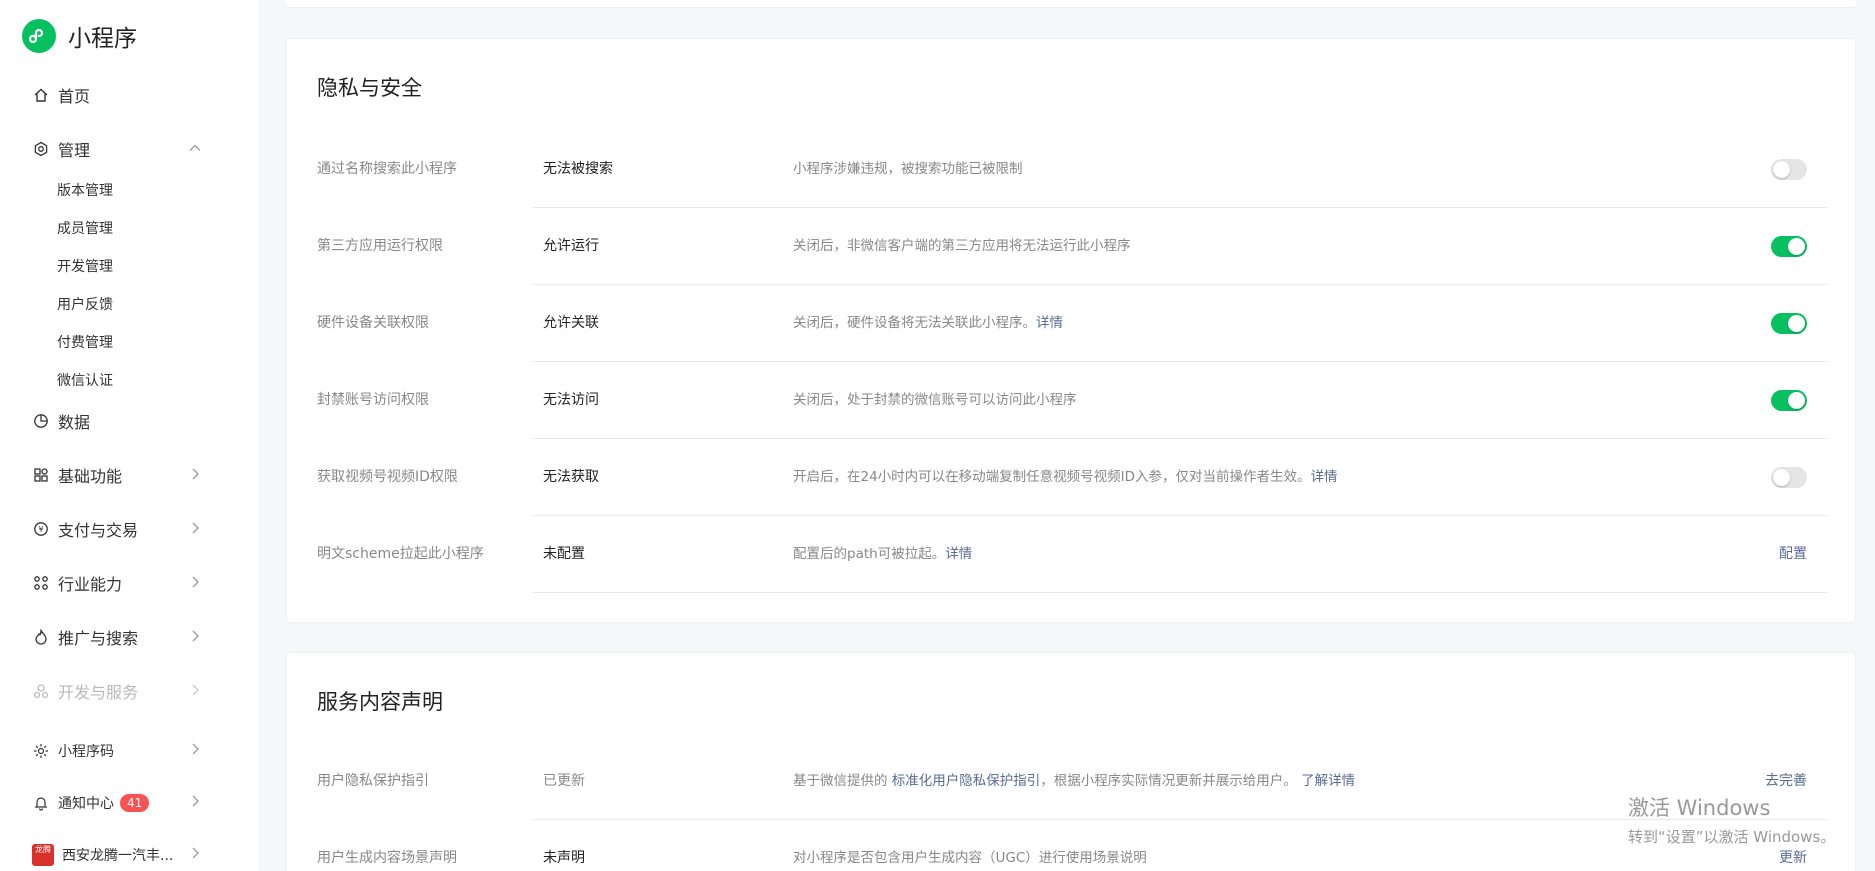 The width and height of the screenshot is (1875, 871). I want to click on watermark-subtitle: 转到“设置”以激活 Windows。, so click(1732, 837).